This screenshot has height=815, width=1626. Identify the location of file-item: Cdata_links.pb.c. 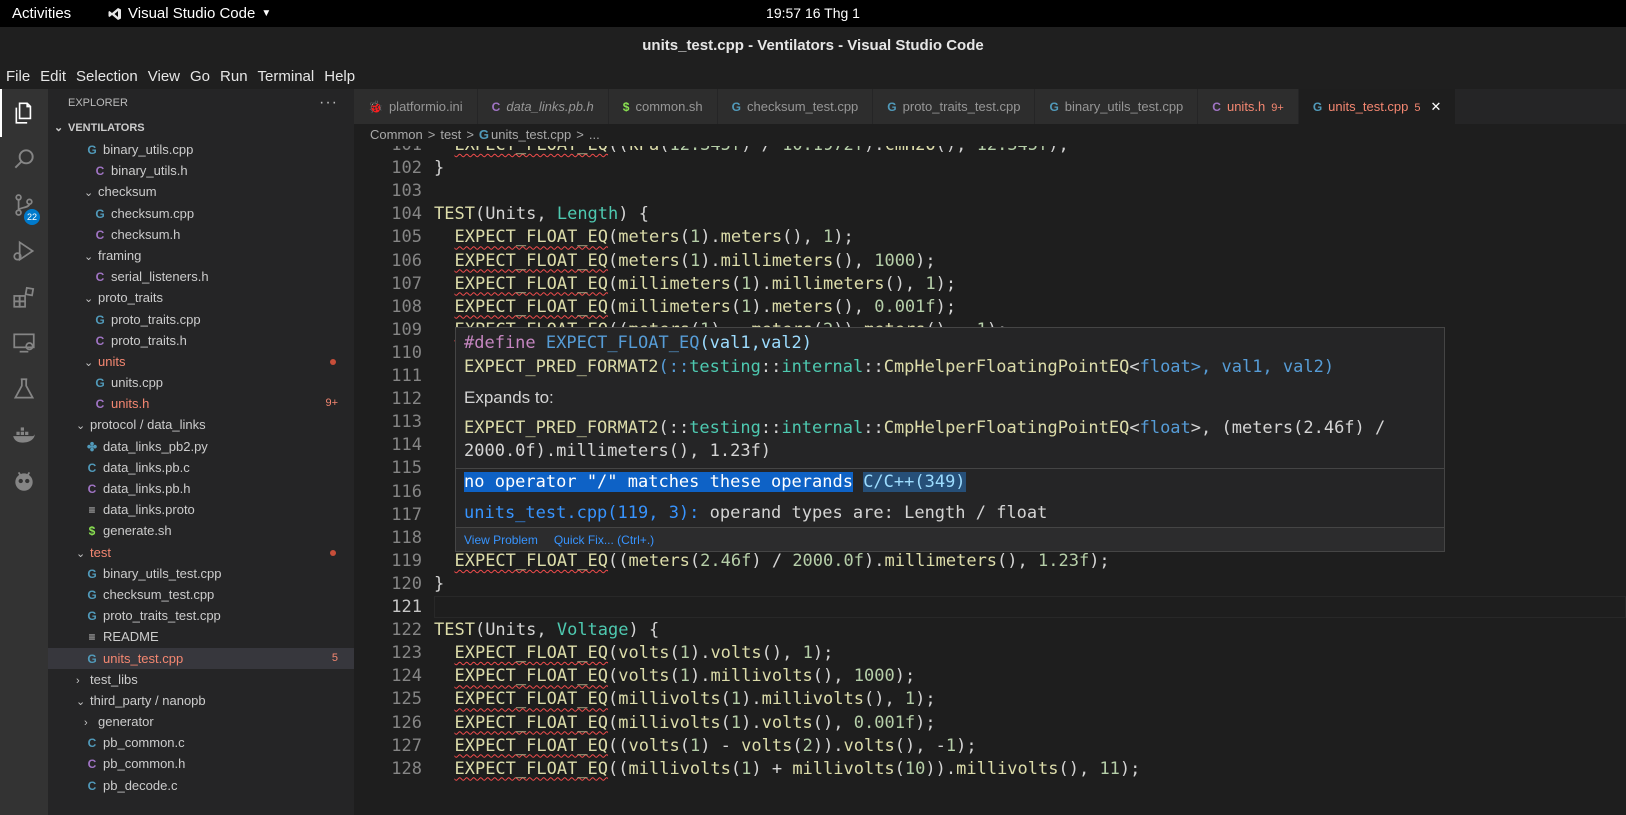
(201, 467).